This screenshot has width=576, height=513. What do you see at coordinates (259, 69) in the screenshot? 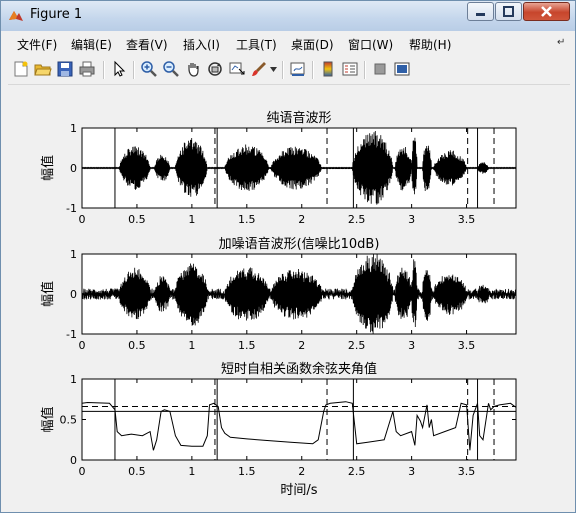
I see `brush-icon` at bounding box center [259, 69].